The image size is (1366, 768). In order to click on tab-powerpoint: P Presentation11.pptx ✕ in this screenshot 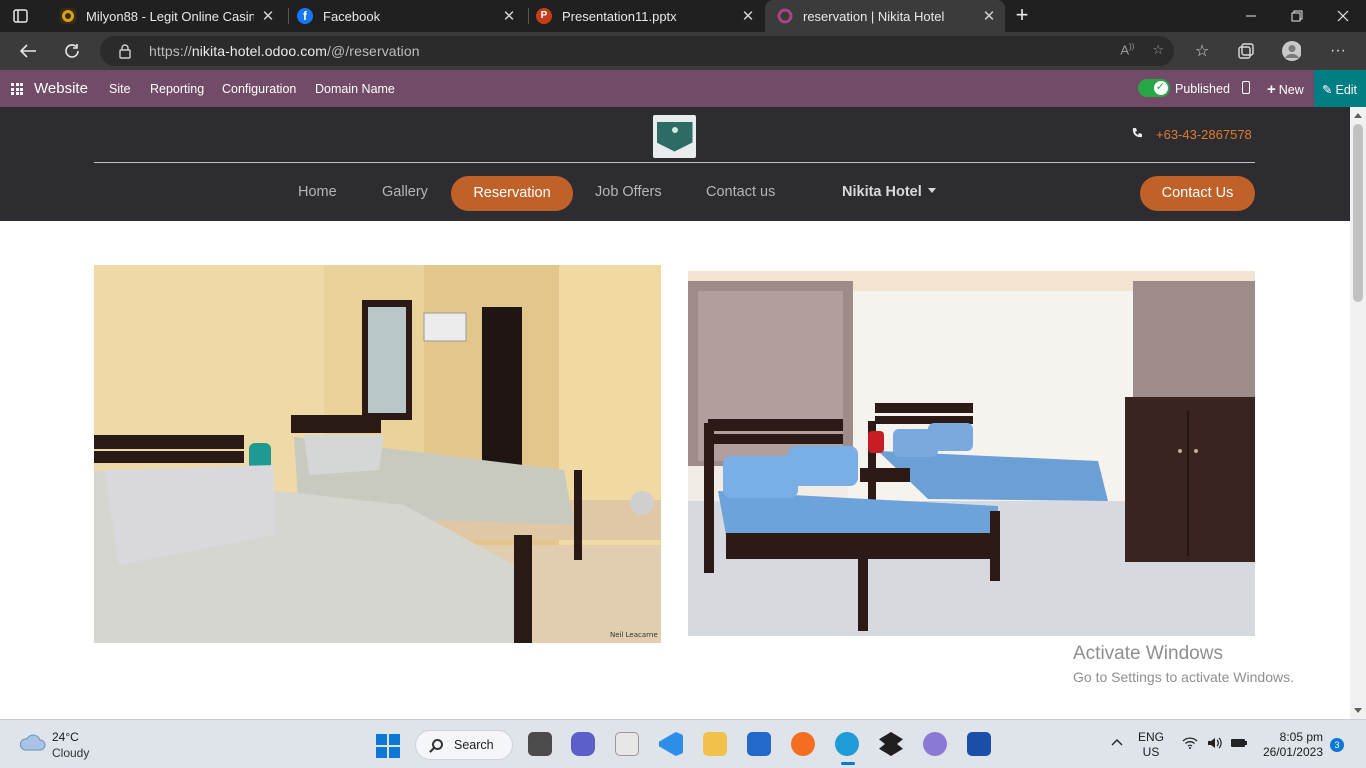, I will do `click(650, 16)`.